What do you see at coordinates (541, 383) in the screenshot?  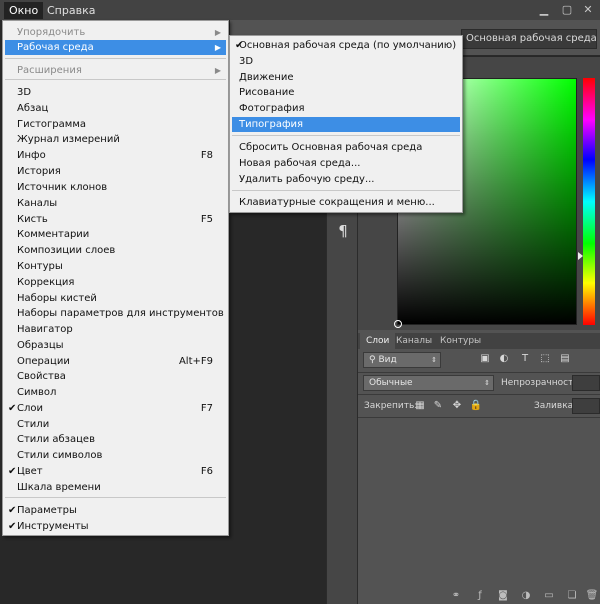 I see `opacity-label: Непрозрачность:` at bounding box center [541, 383].